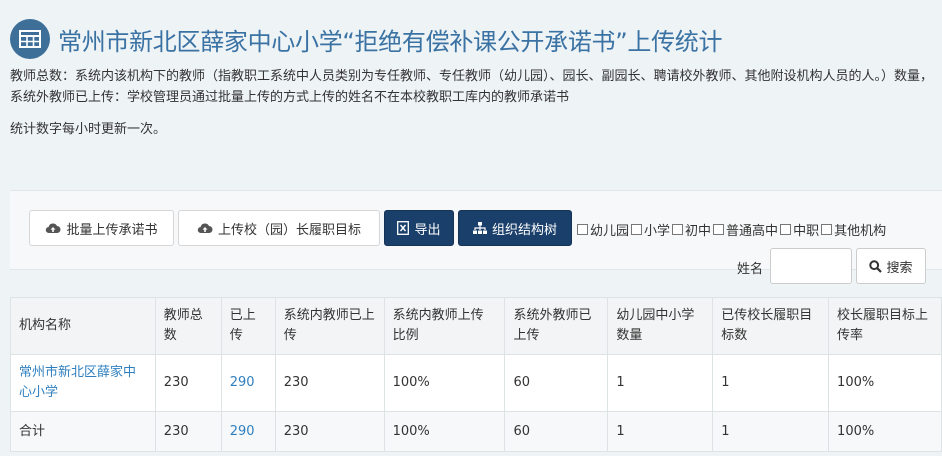 The width and height of the screenshot is (942, 456). Describe the element at coordinates (660, 383) in the screenshot. I see `cell-school-count: 1` at that location.